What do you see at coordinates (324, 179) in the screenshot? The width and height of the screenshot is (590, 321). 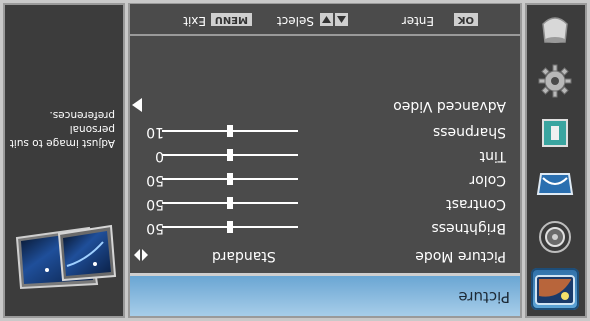 I see `color-row: Color 50` at bounding box center [324, 179].